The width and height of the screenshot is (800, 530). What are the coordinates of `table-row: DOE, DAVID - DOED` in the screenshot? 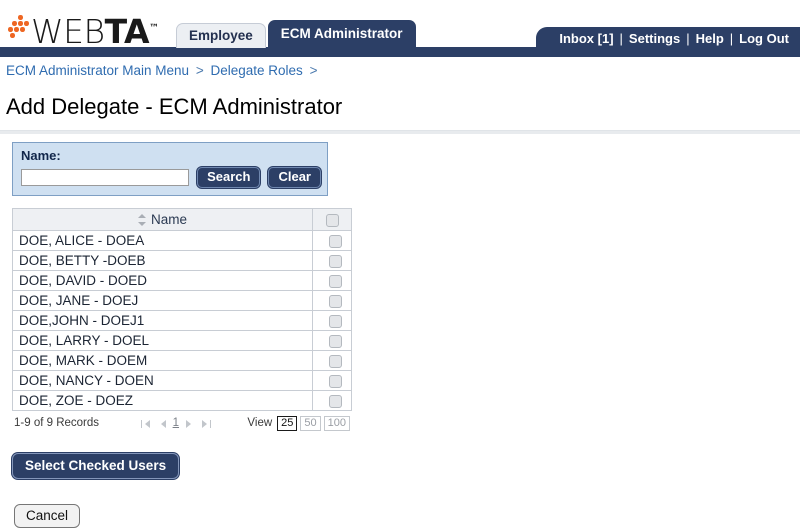 It's located at (182, 280).